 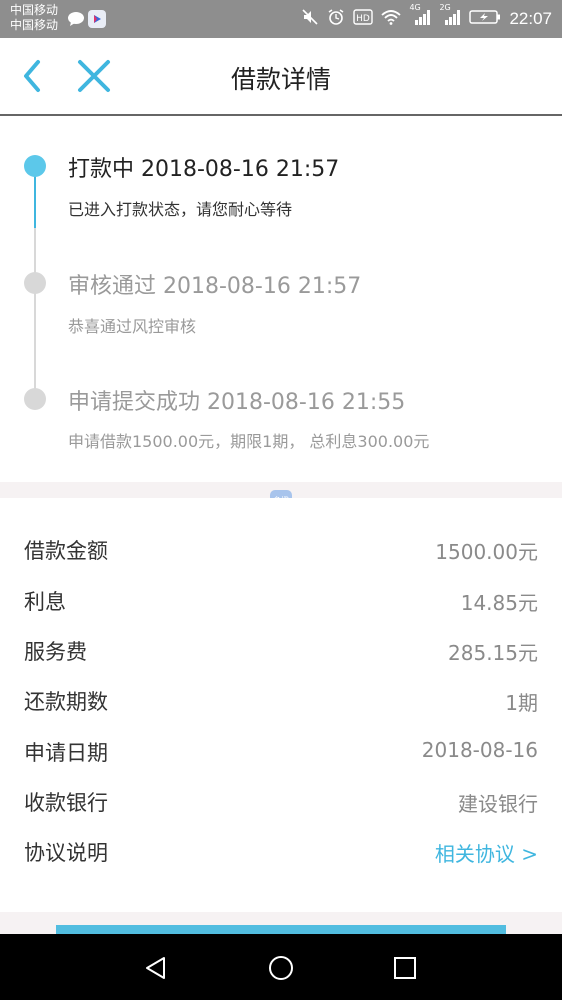 I want to click on detail-value: 14.85元, so click(x=499, y=603).